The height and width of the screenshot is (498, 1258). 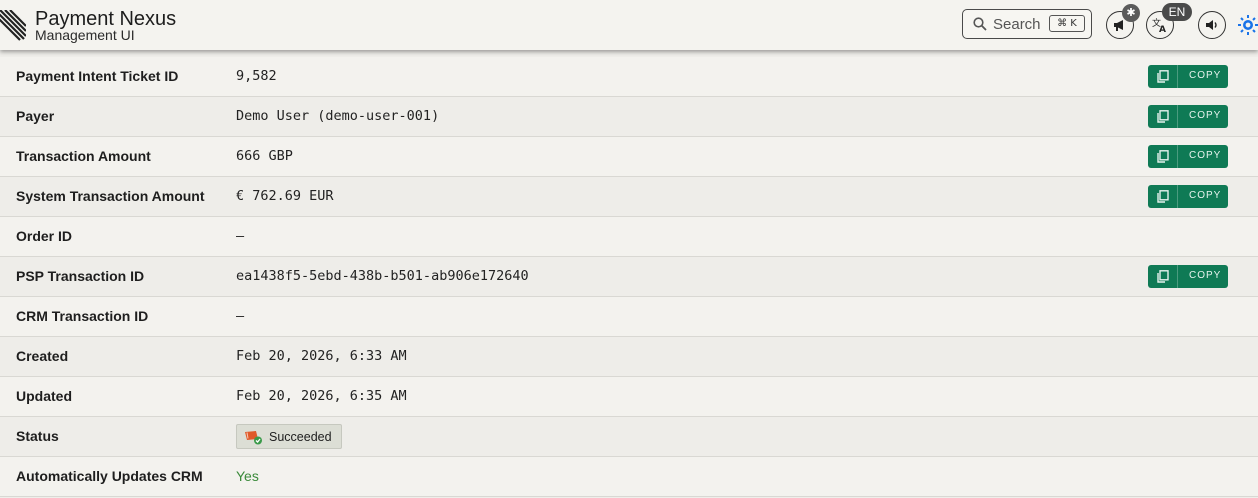 What do you see at coordinates (382, 276) in the screenshot?
I see `row-value: ea1438f5-5ebd-438b-b501-ab906e172640` at bounding box center [382, 276].